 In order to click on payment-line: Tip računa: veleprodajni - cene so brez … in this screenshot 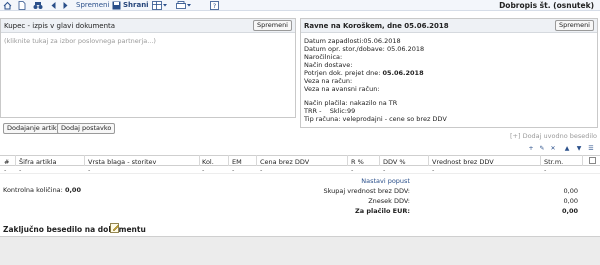, I will do `click(375, 119)`.